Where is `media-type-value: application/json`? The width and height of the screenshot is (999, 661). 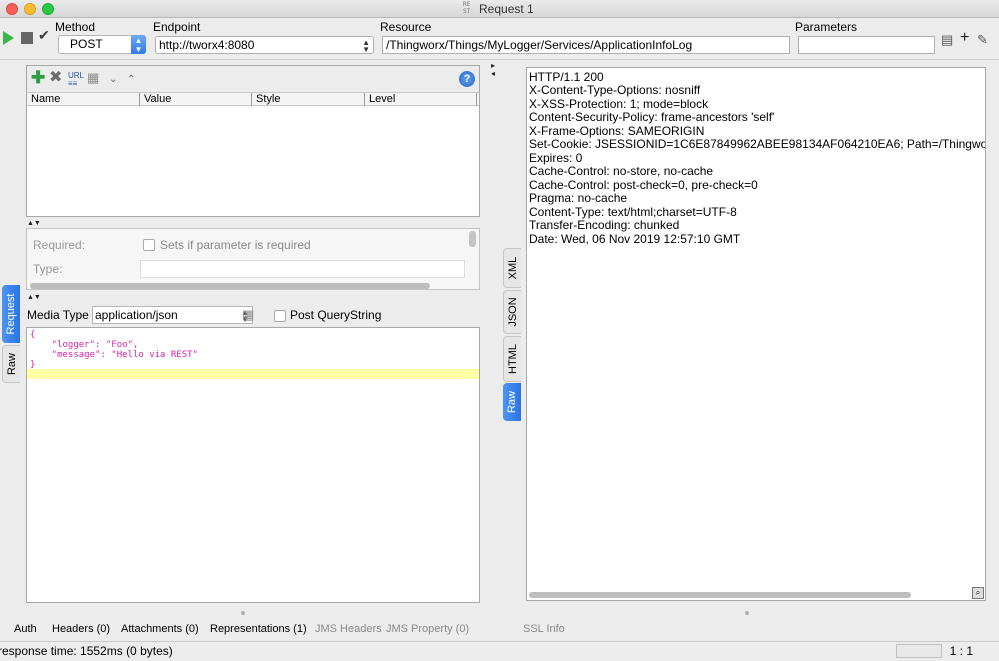
media-type-value: application/json is located at coordinates (136, 315).